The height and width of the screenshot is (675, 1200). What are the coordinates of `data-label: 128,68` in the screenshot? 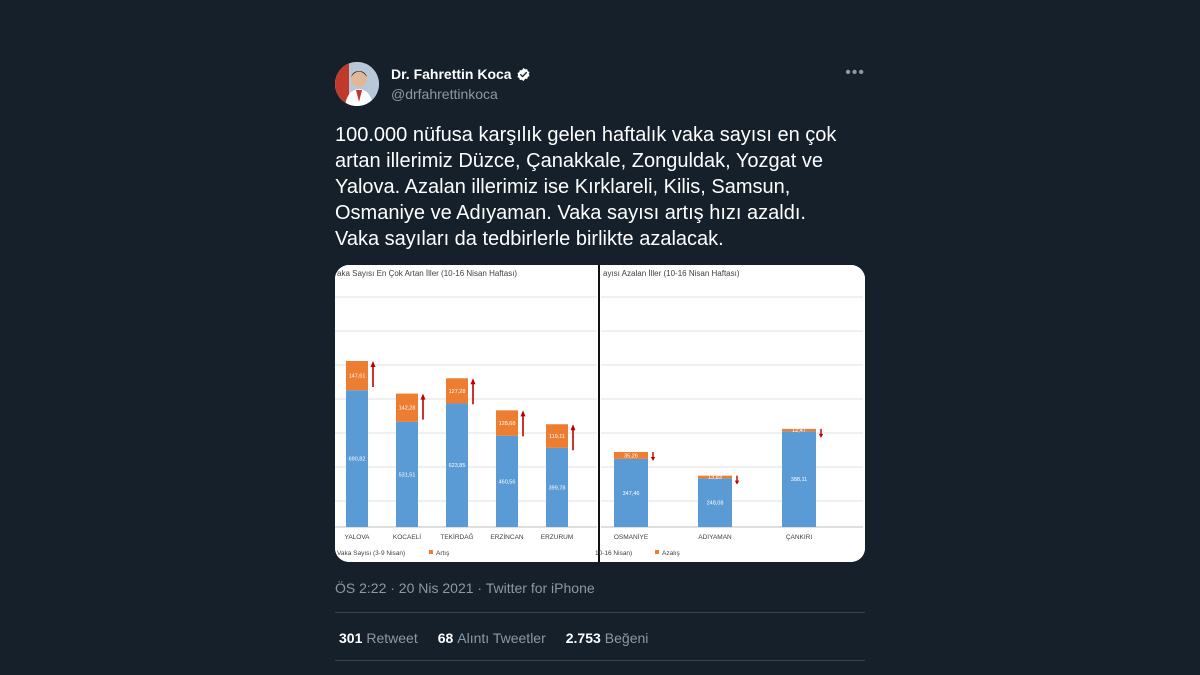 It's located at (507, 424).